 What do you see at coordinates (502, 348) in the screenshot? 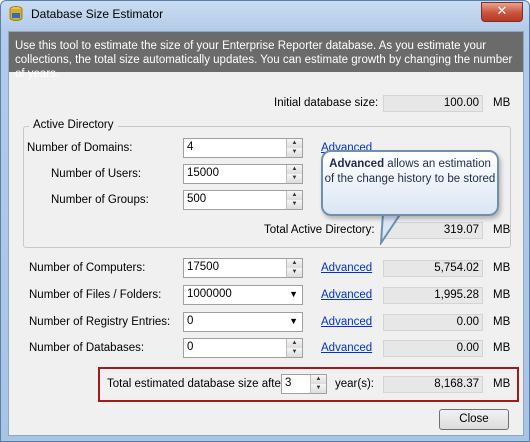
I see `databases-size-unit: MB` at bounding box center [502, 348].